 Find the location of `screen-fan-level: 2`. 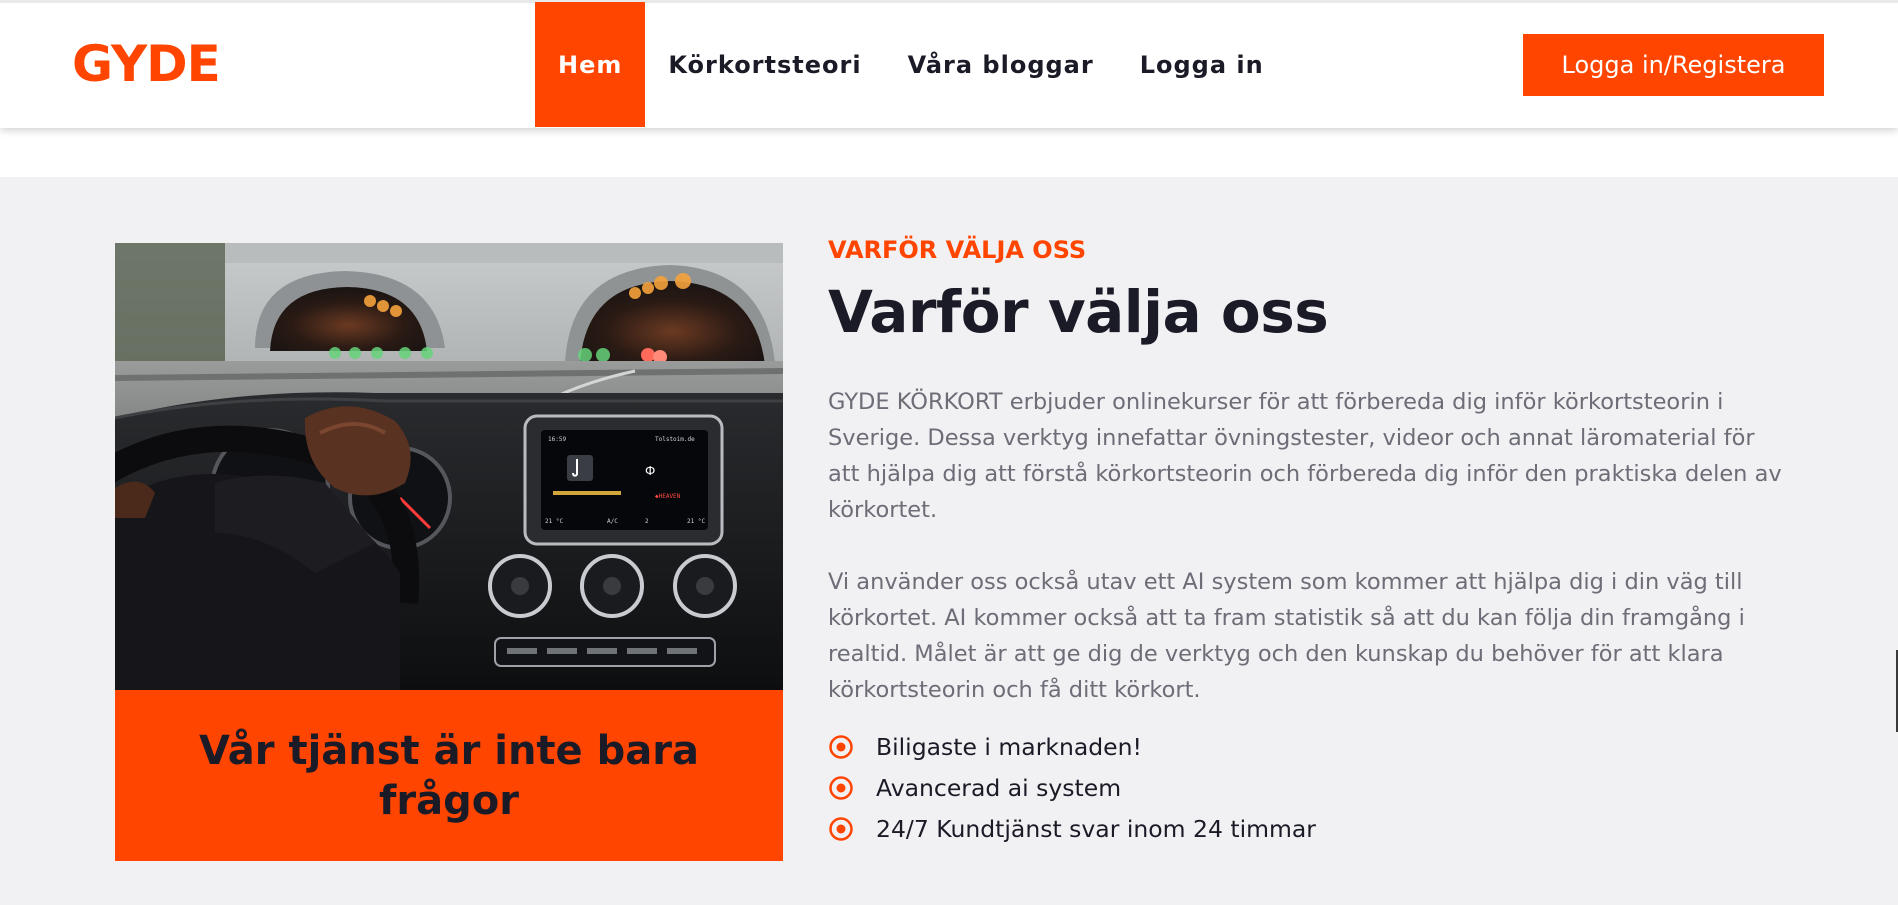

screen-fan-level: 2 is located at coordinates (647, 521).